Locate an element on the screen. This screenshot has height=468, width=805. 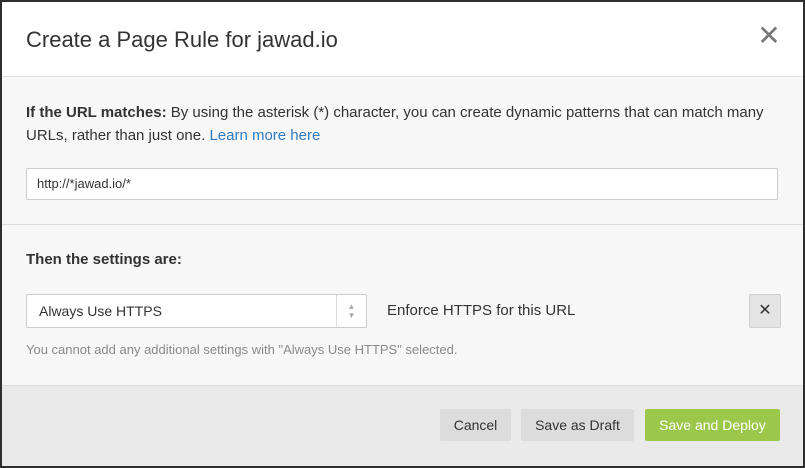
url-pattern-input: http://*jawad.io/* is located at coordinates (402, 184).